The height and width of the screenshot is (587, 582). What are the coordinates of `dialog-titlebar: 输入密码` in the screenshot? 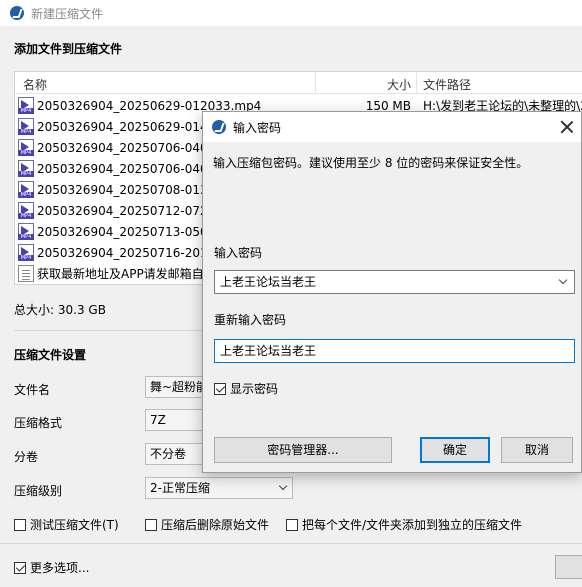 It's located at (392, 127).